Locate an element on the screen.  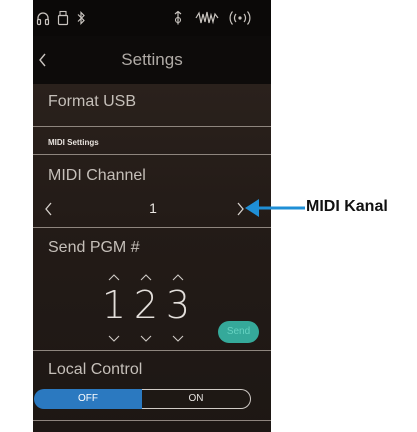
midi-channel-label: MIDI Channel is located at coordinates (97, 175).